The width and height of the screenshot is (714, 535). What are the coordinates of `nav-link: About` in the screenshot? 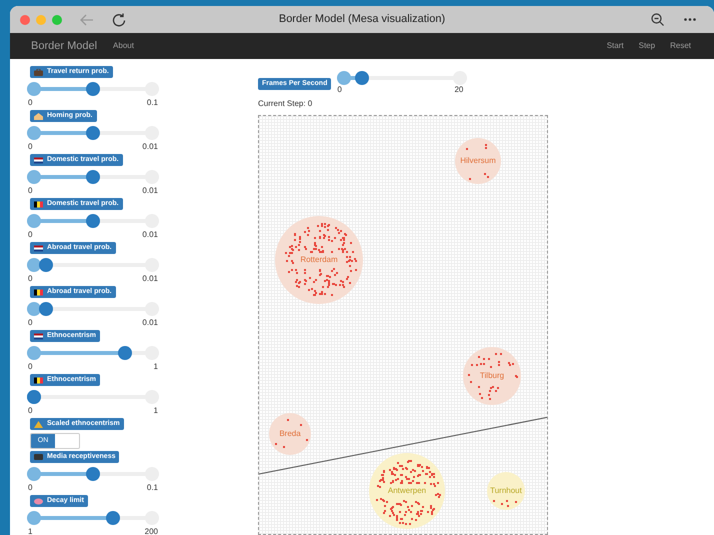 It's located at (123, 46).